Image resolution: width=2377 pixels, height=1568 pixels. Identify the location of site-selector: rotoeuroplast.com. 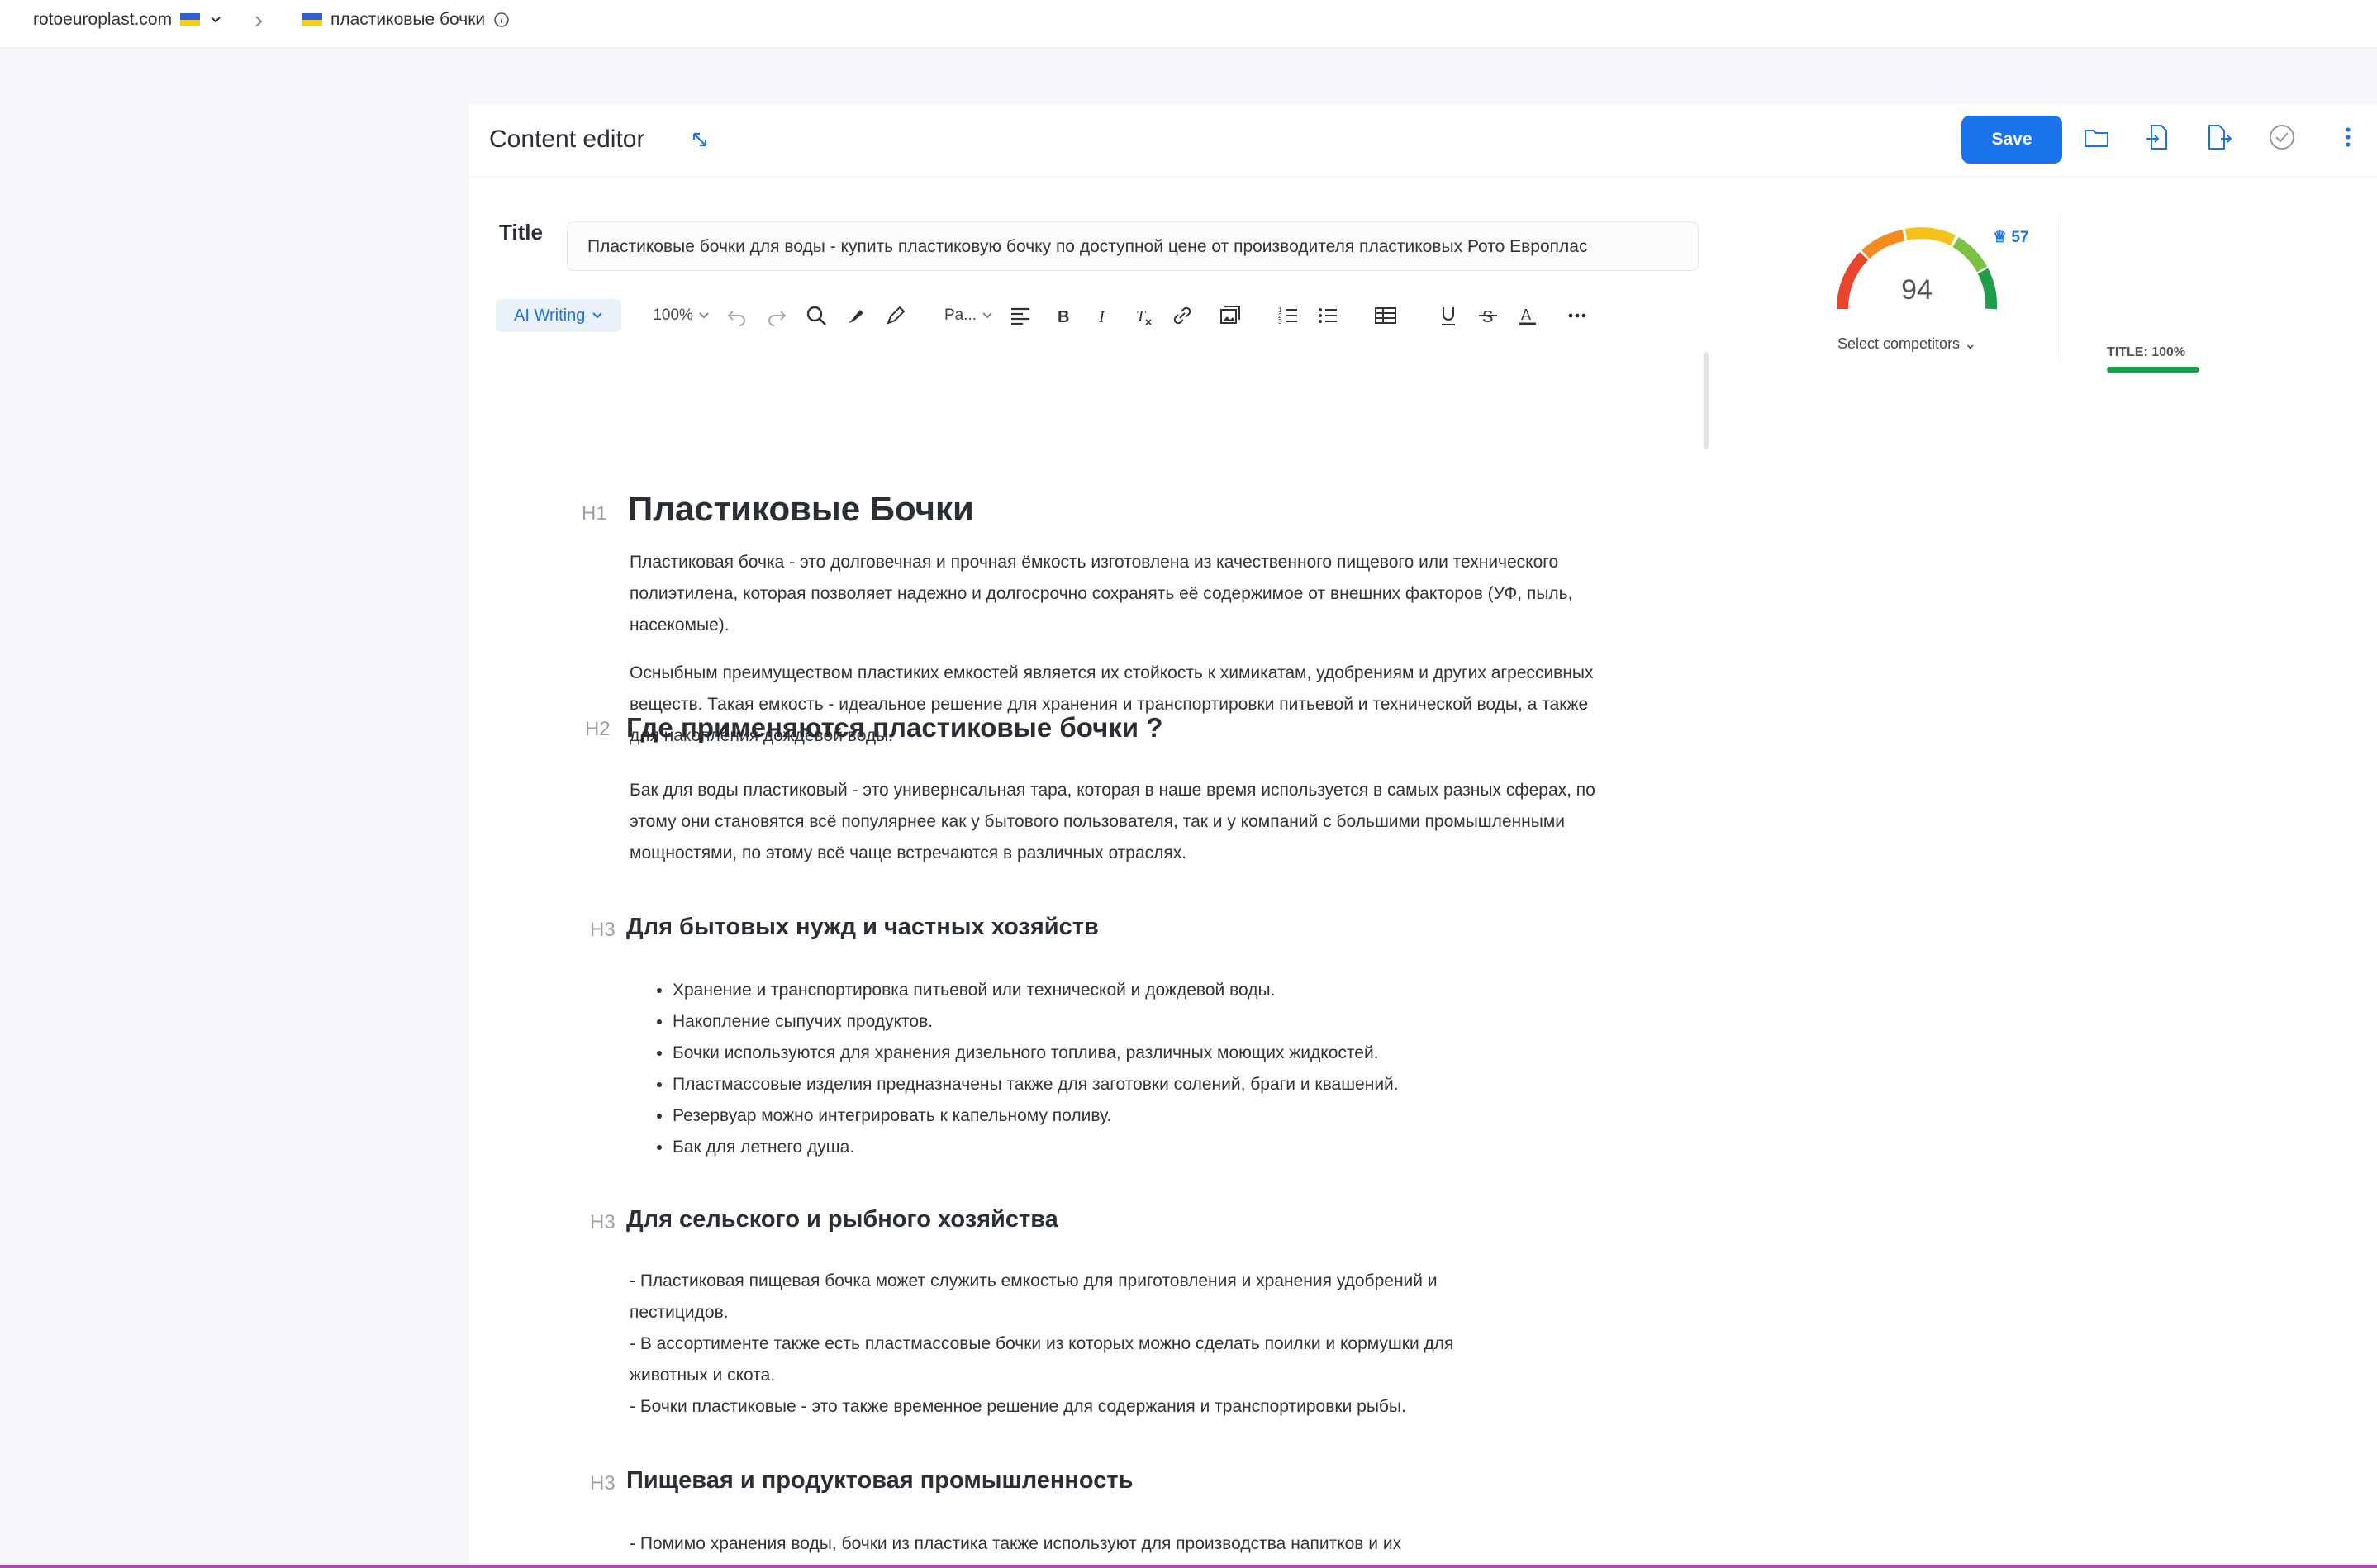
(128, 20).